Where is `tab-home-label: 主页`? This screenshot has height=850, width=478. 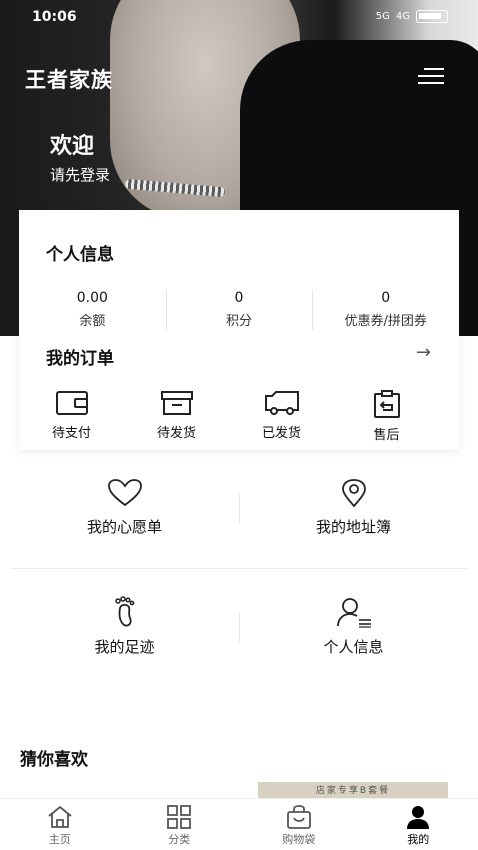
tab-home-label: 主页 is located at coordinates (59, 839).